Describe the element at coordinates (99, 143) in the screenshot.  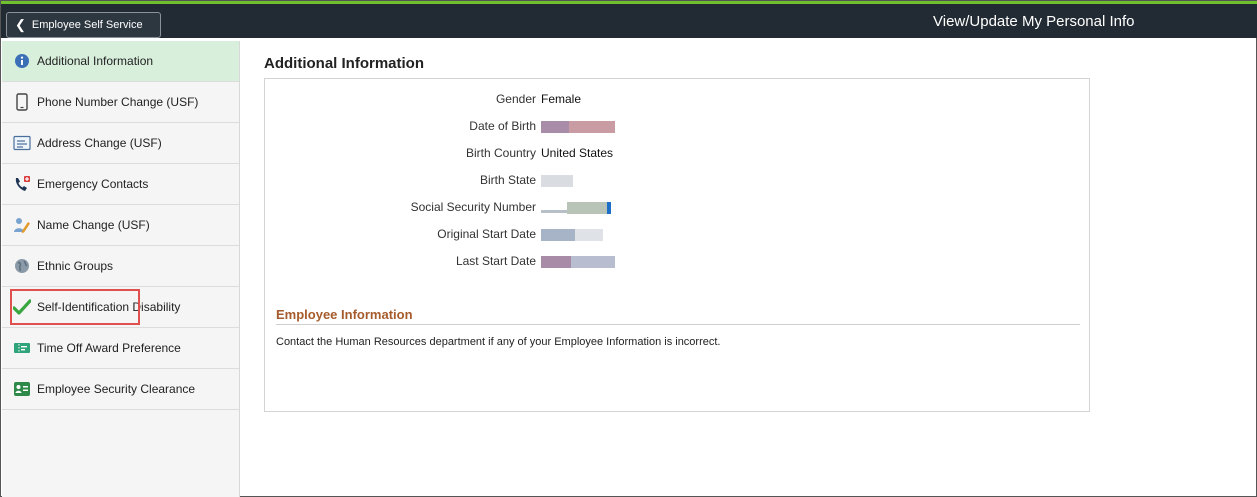
I see `sidebar-item-label: Address Change (USF)` at that location.